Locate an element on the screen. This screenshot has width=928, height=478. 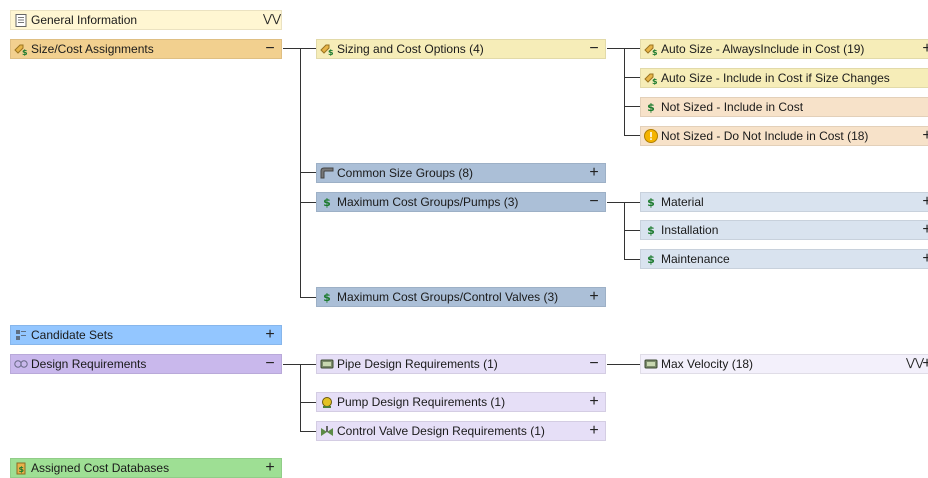
database-icon: $ is located at coordinates (21, 468).